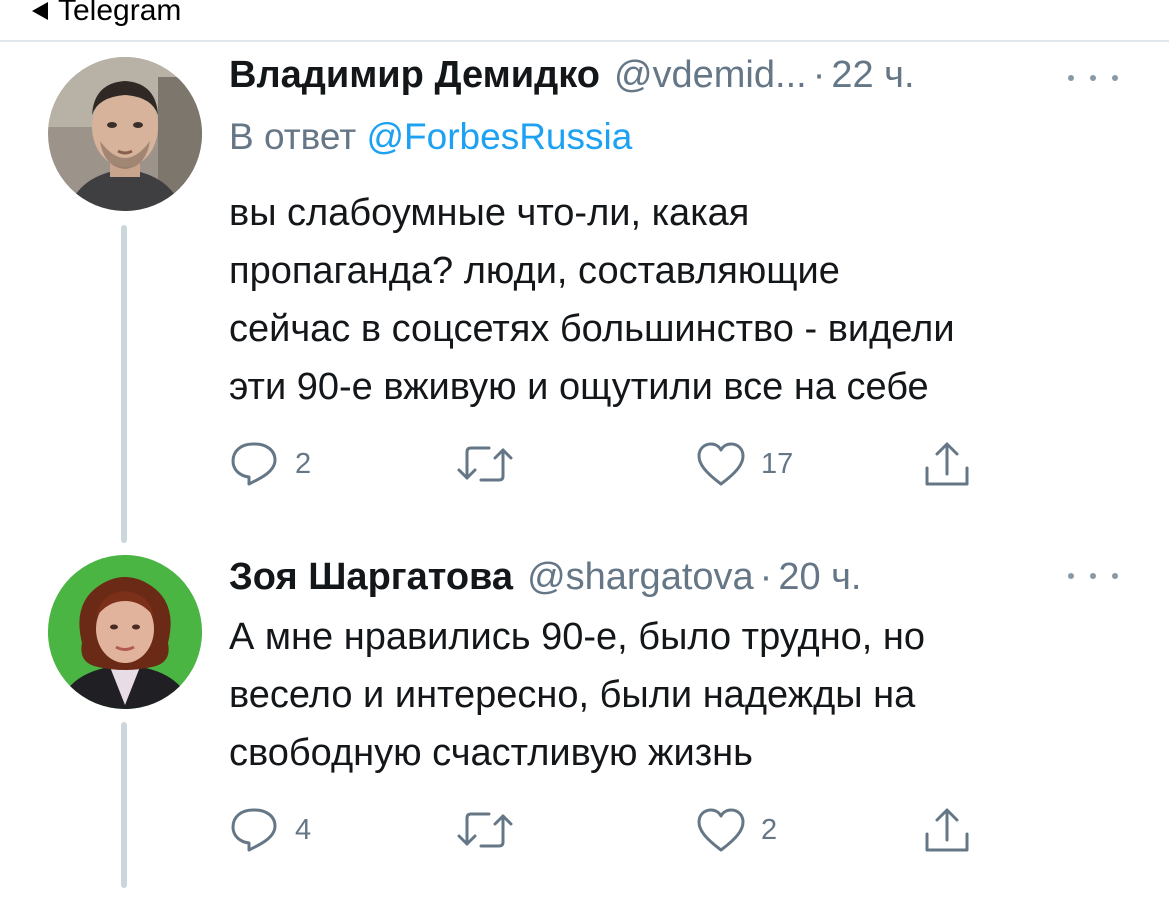 The height and width of the screenshot is (916, 1169). I want to click on reply-mention-link: @ForbesRussia, so click(500, 136).